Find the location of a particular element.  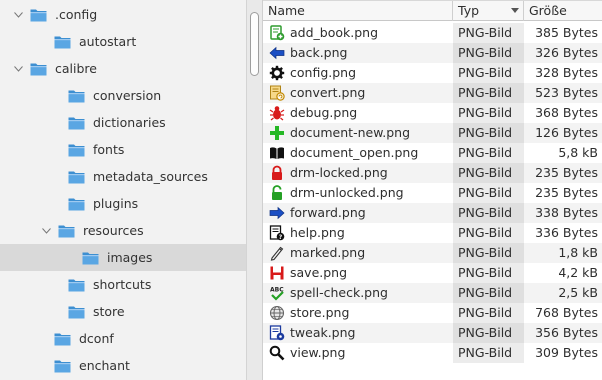

tree-scrollbar-thumb is located at coordinates (254, 44).